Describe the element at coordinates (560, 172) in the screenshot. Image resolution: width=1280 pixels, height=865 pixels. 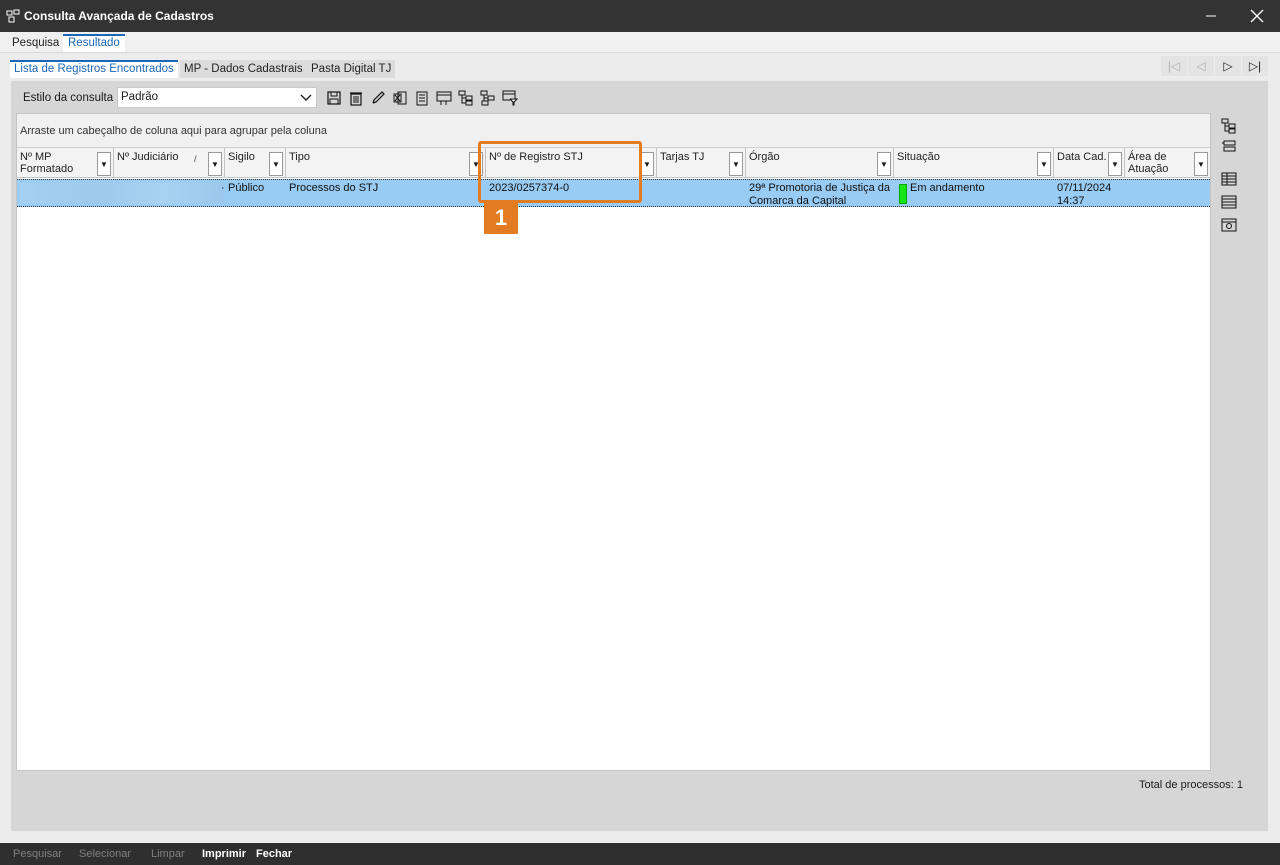
I see `annotation-highlight` at that location.